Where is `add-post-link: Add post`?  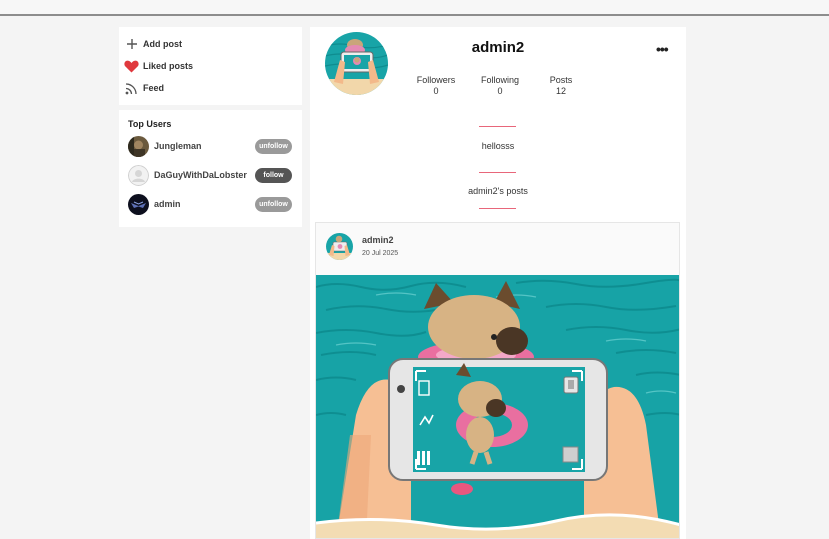 add-post-link: Add post is located at coordinates (210, 44).